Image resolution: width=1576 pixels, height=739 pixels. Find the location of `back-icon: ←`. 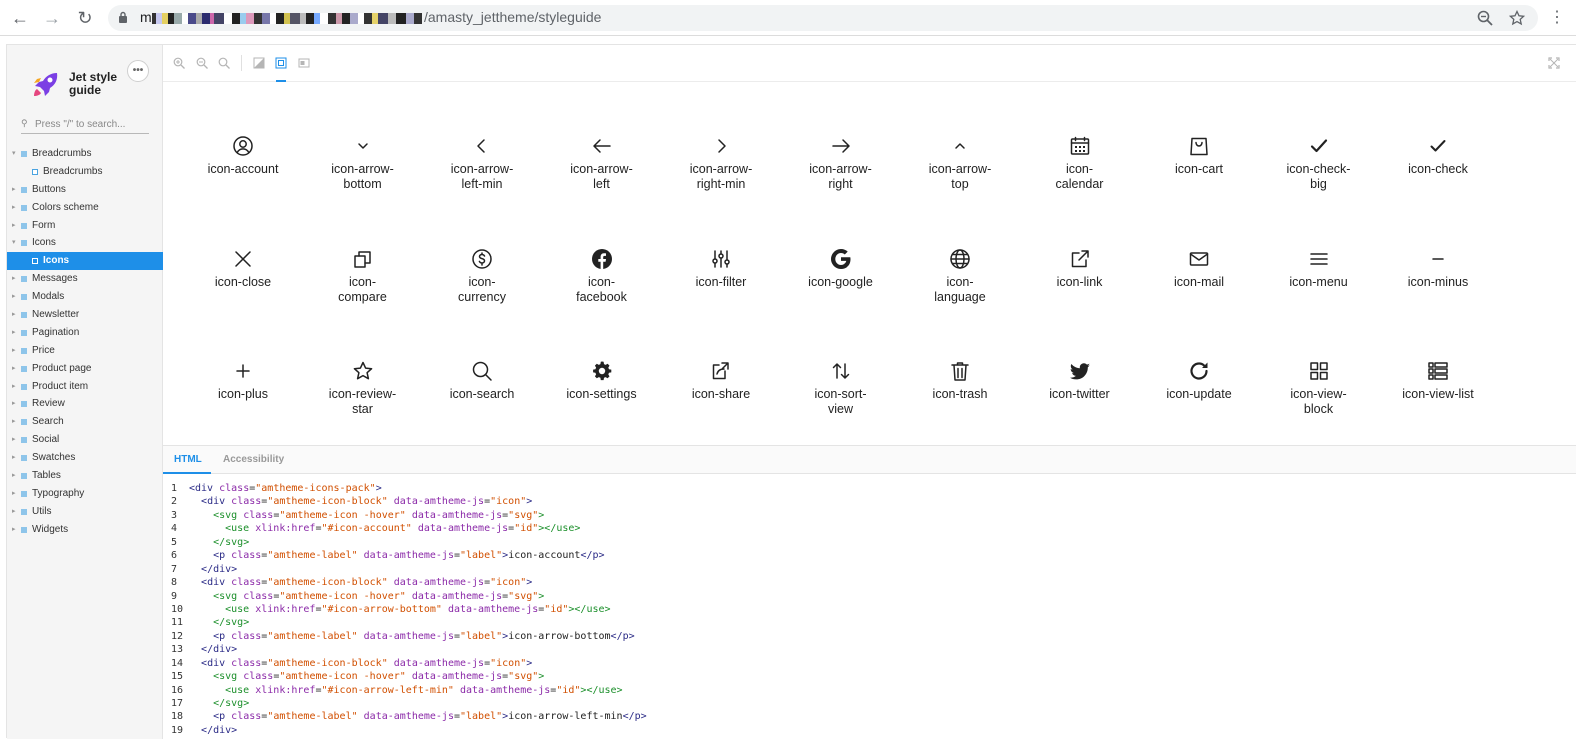

back-icon: ← is located at coordinates (20, 18).